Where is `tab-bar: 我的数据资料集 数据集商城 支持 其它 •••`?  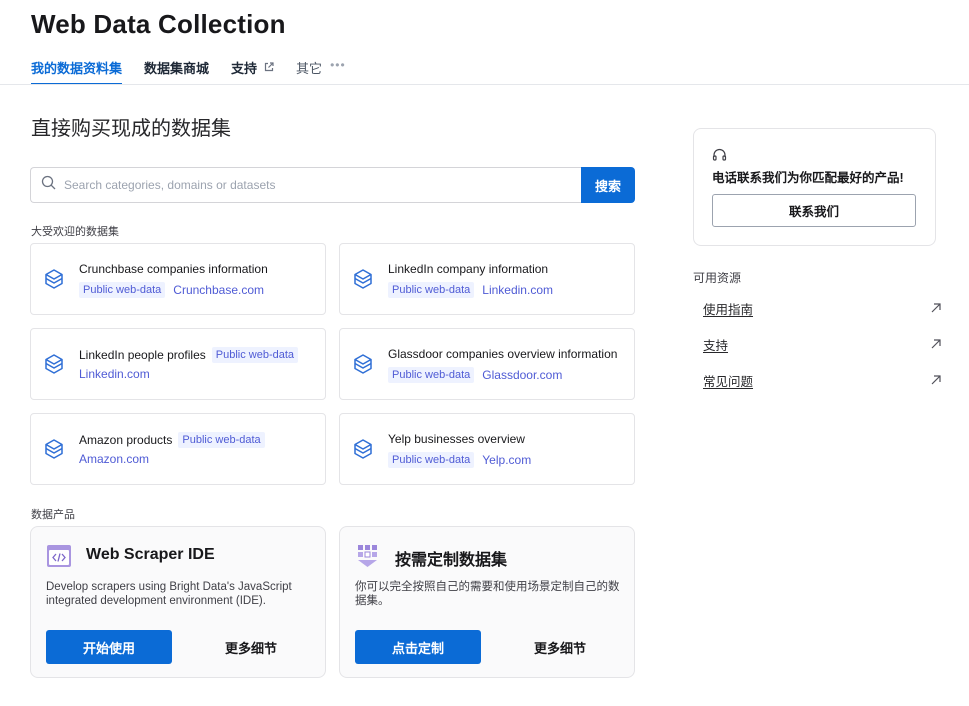 tab-bar: 我的数据资料集 数据集商城 支持 其它 ••• is located at coordinates (199, 71).